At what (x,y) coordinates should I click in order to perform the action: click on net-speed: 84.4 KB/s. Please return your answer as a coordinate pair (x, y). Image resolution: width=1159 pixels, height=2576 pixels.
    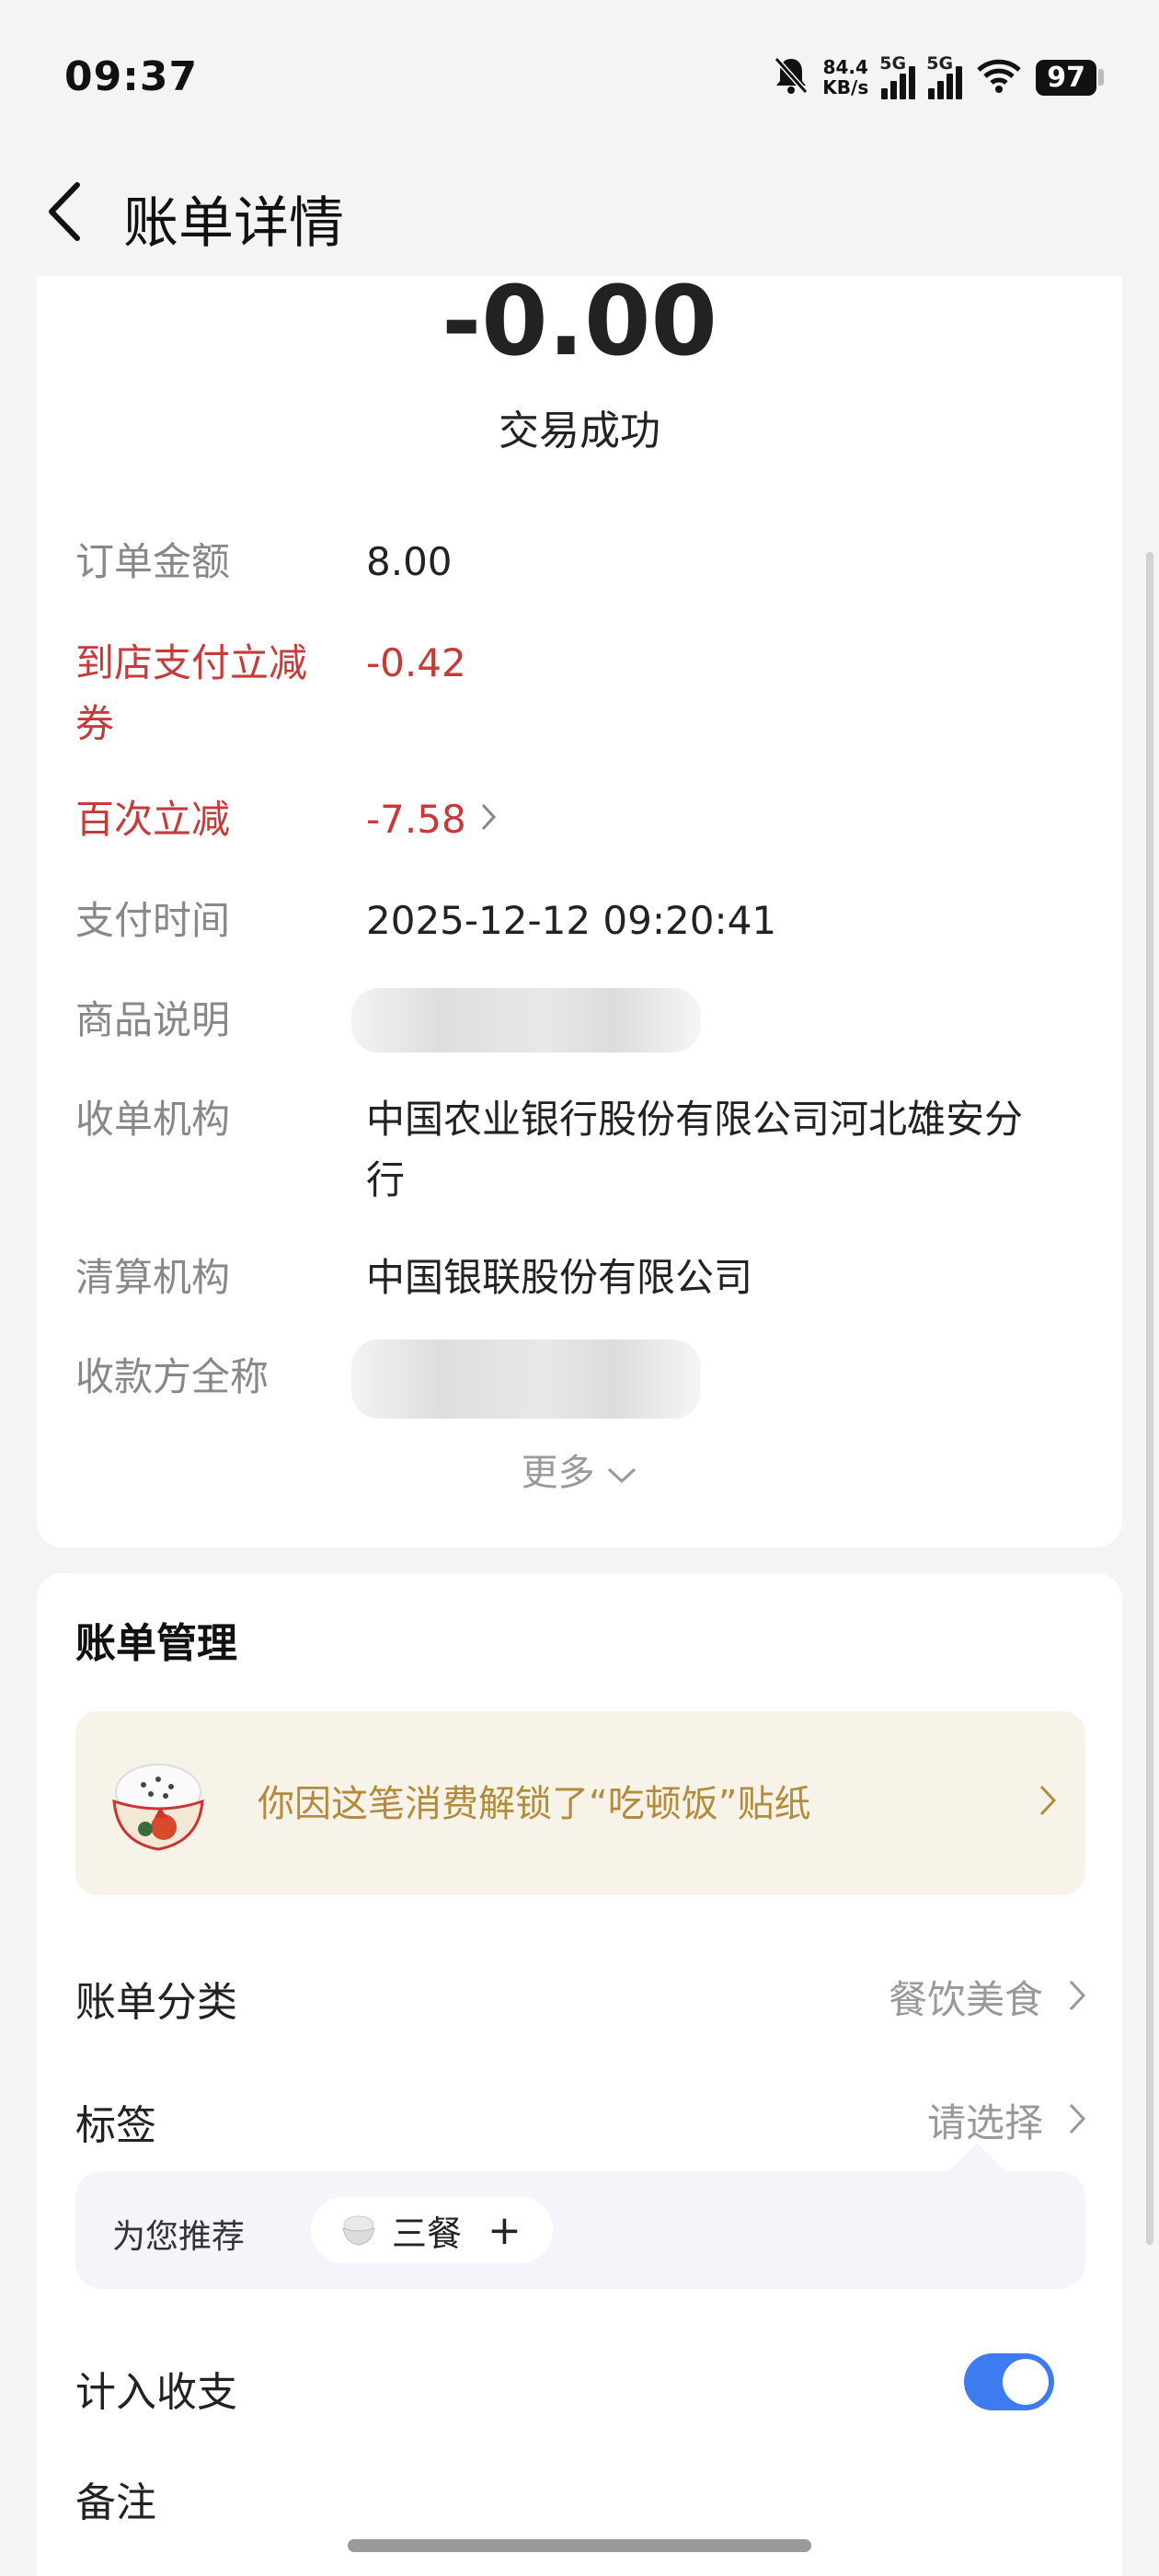
    Looking at the image, I should click on (845, 77).